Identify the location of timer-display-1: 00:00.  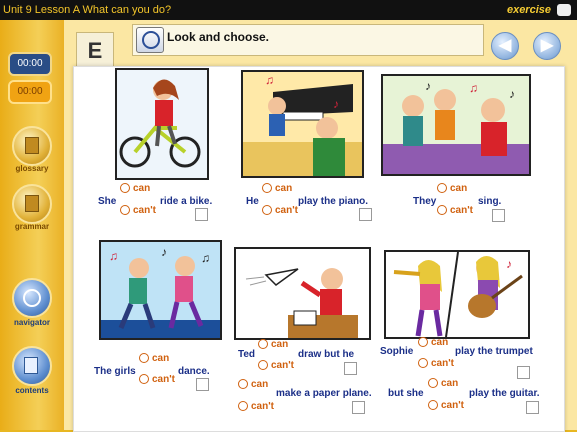
(30, 64).